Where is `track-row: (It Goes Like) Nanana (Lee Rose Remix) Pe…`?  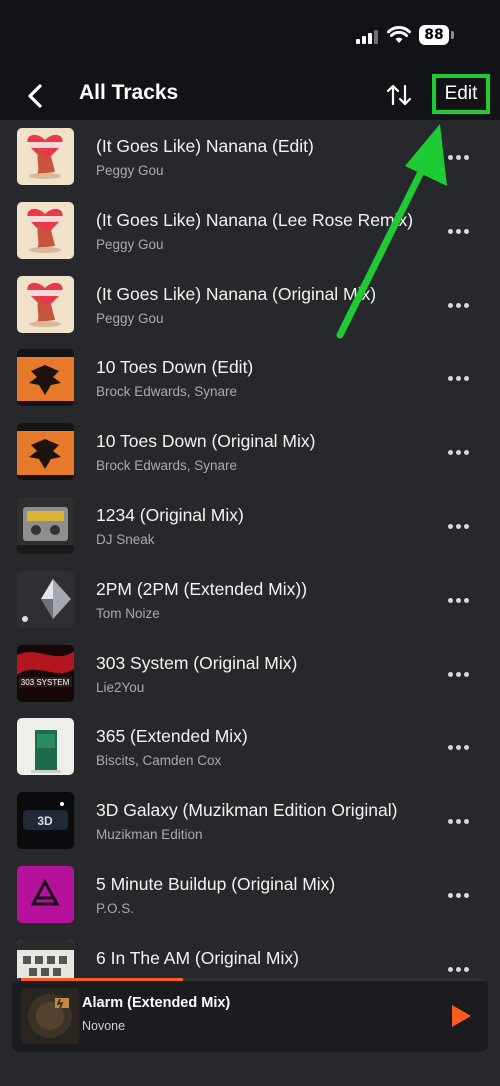 track-row: (It Goes Like) Nanana (Lee Rose Remix) Pe… is located at coordinates (250, 231).